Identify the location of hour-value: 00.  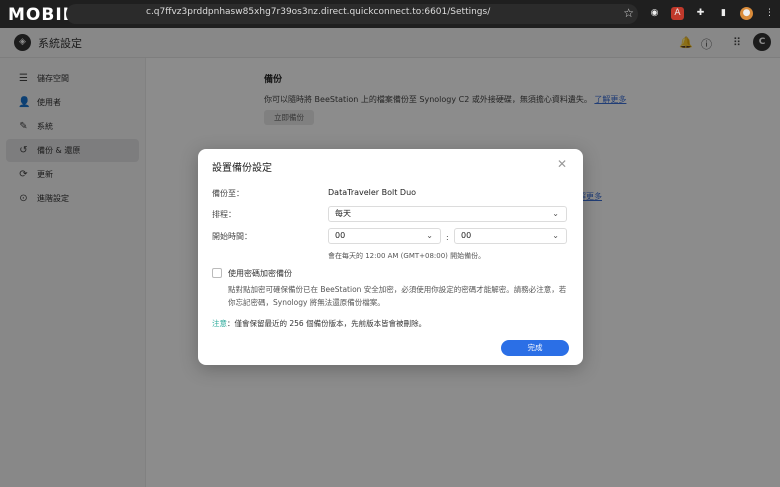
(340, 235).